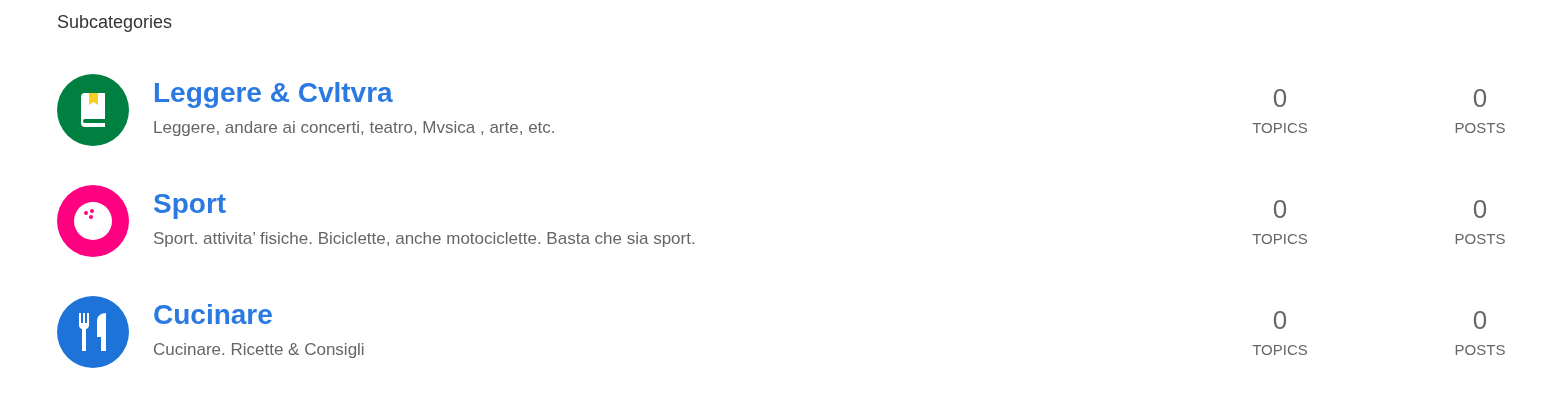 Image resolution: width=1567 pixels, height=400 pixels. What do you see at coordinates (93, 332) in the screenshot?
I see `fork-knife-icon` at bounding box center [93, 332].